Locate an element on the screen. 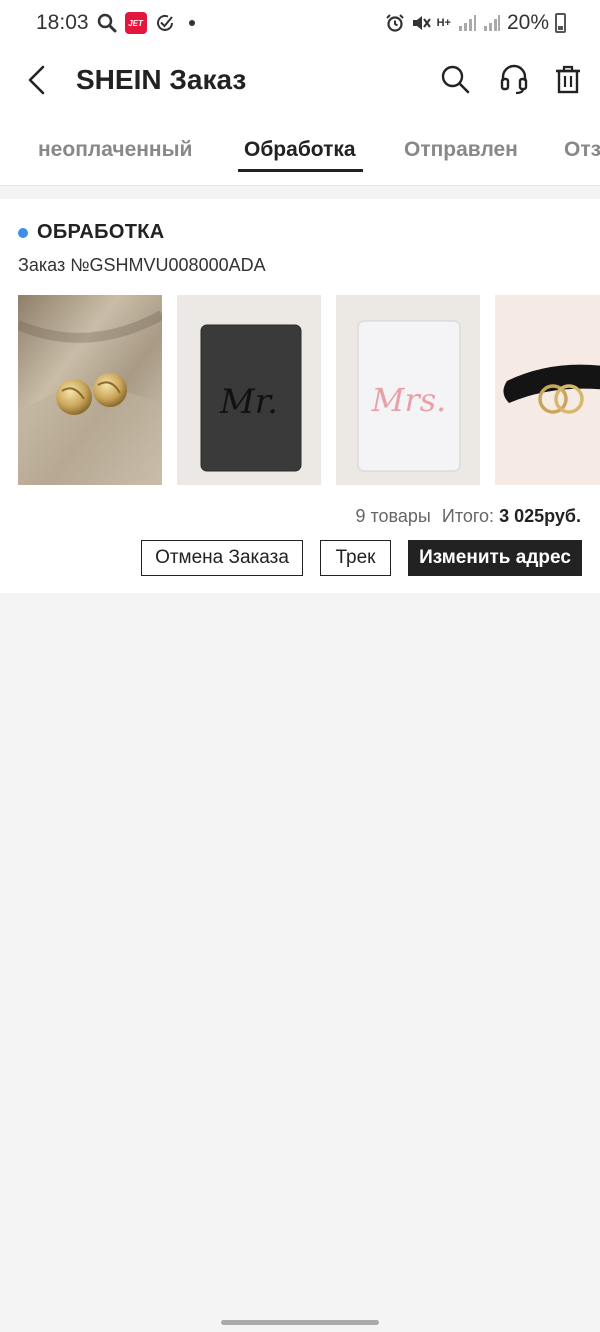 Image resolution: width=600 pixels, height=1332 pixels. product-image-mr-passport-cover: Mr. is located at coordinates (249, 390).